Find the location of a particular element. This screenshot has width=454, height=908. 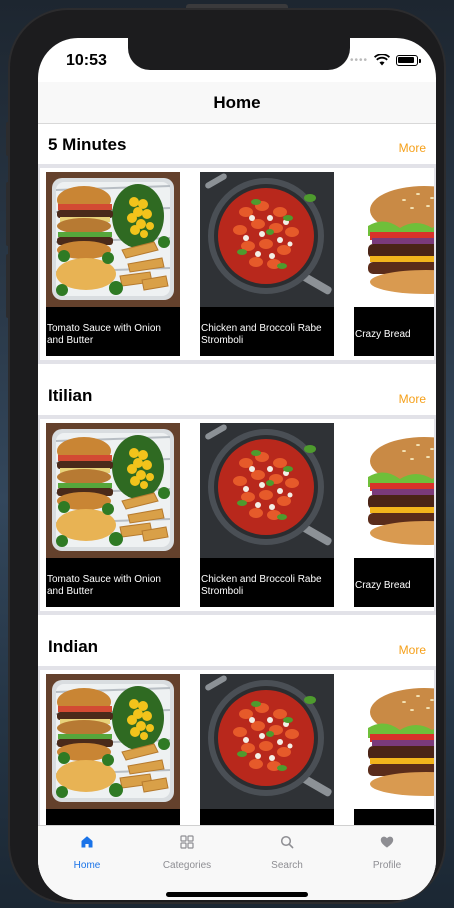

volume-up-button is located at coordinates (8, 214).